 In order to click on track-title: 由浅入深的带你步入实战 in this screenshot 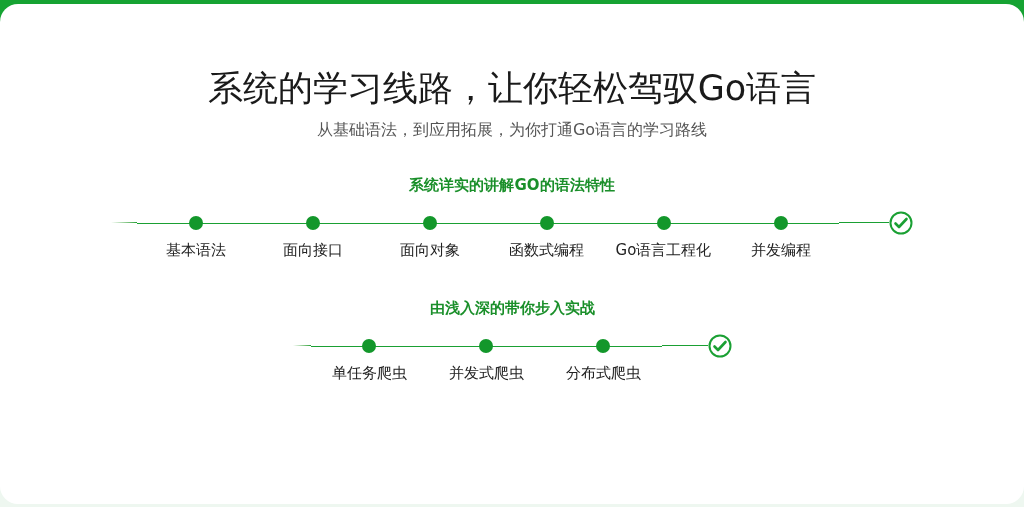, I will do `click(512, 308)`.